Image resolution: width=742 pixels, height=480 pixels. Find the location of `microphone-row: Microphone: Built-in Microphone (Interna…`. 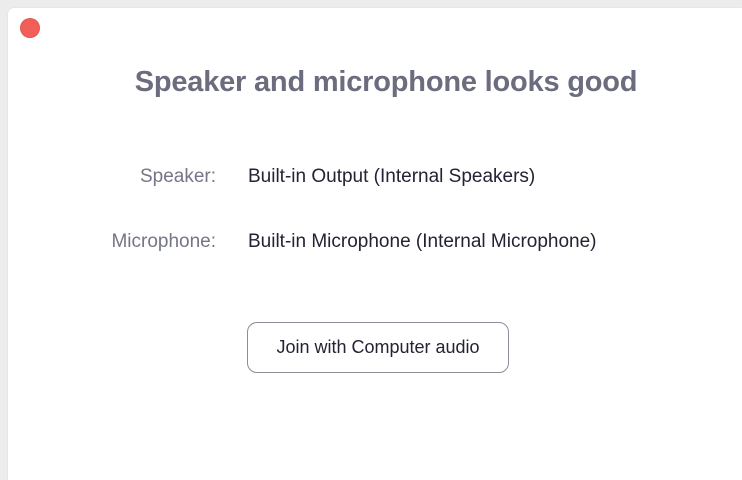

microphone-row: Microphone: Built-in Microphone (Interna… is located at coordinates (375, 242).